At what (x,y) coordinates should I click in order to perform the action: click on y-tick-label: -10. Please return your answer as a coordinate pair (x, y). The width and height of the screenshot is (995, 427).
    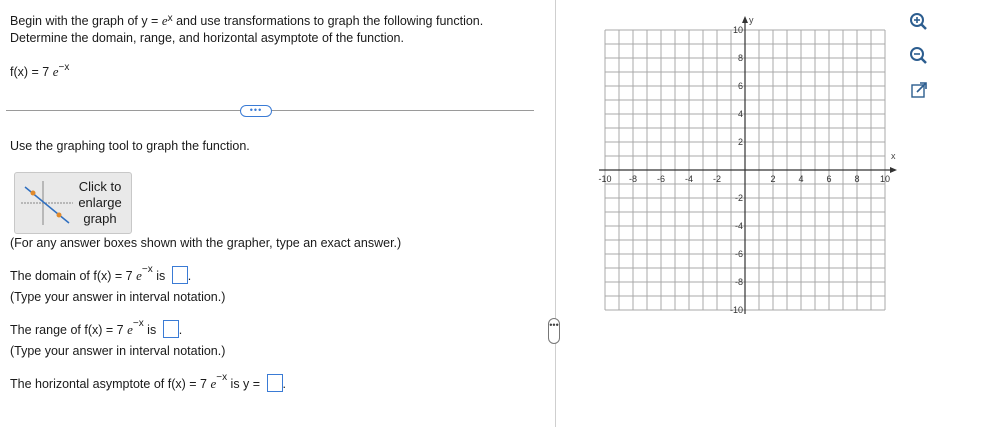
    Looking at the image, I should click on (736, 310).